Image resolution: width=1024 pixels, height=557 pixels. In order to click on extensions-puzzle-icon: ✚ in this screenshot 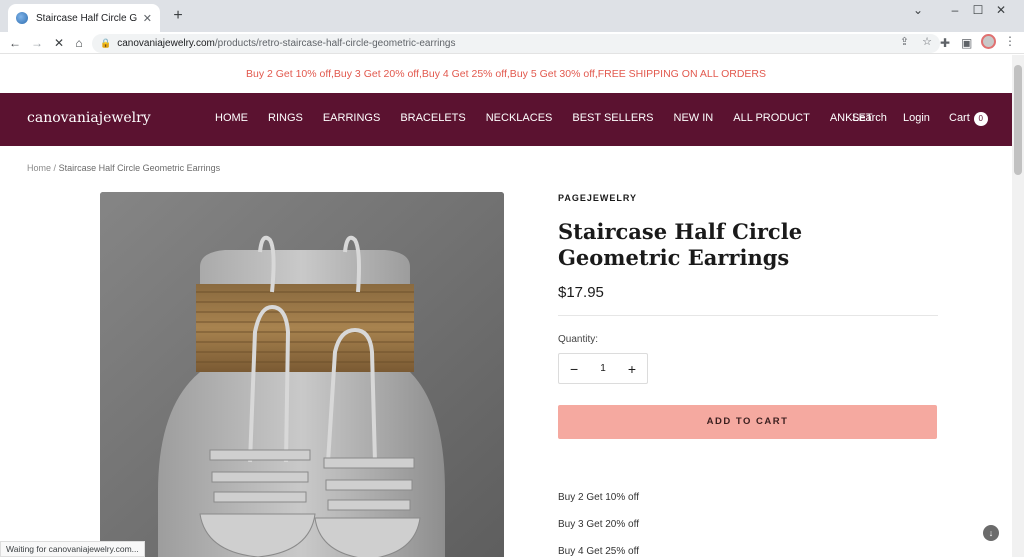, I will do `click(945, 43)`.